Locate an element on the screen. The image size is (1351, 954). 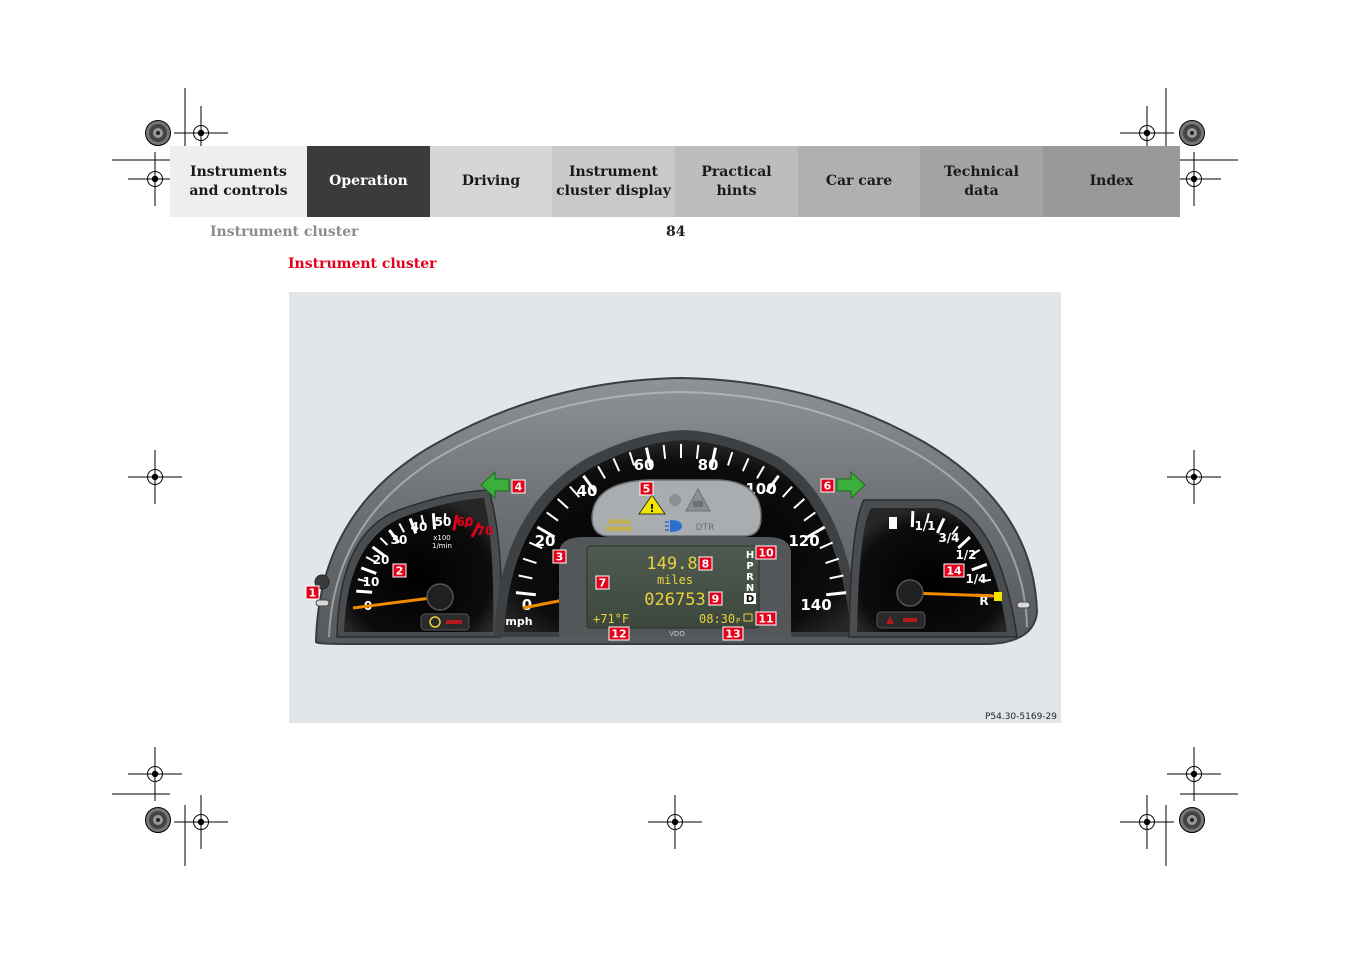
tab-practical-hints: Practical hints is located at coordinates (736, 181).